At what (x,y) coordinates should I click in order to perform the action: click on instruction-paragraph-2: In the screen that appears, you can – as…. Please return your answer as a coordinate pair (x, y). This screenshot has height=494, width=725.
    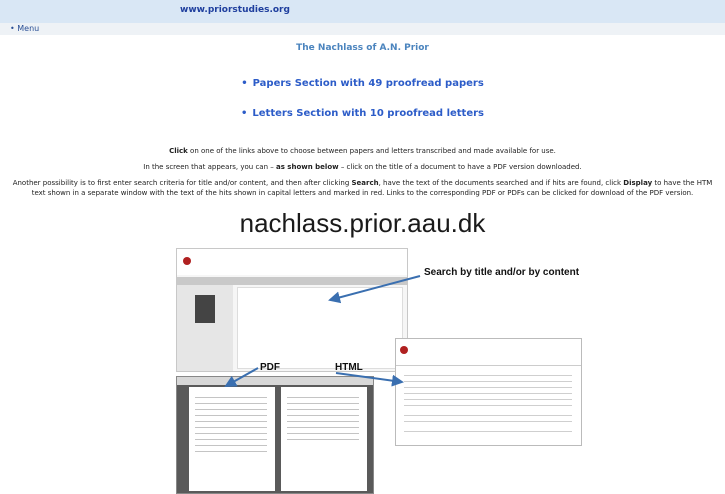
    Looking at the image, I should click on (362, 167).